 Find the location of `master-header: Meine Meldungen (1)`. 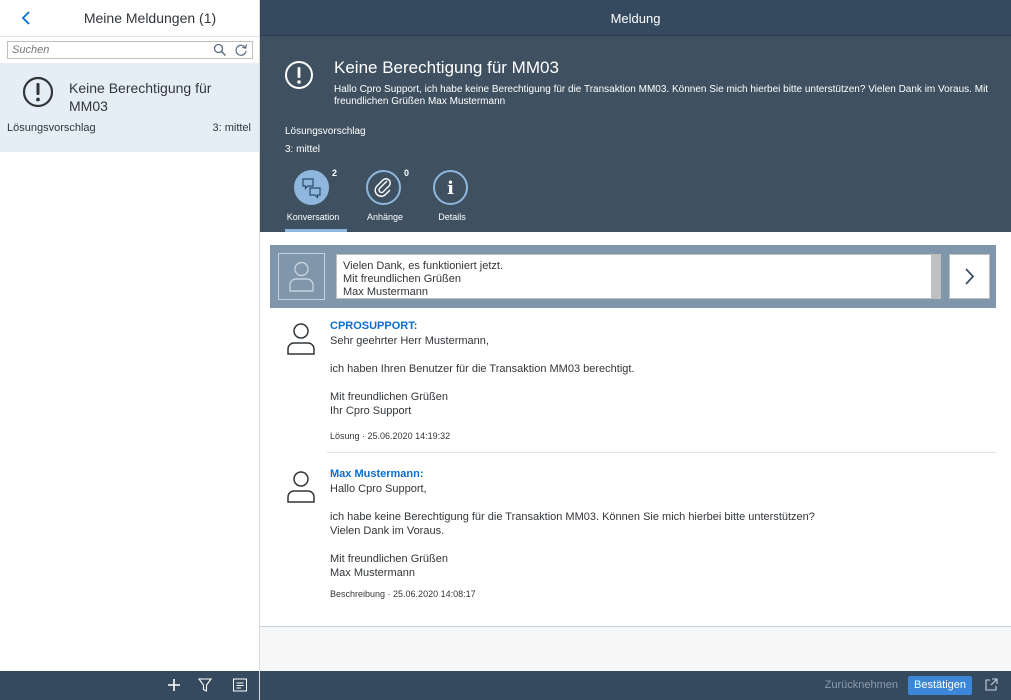

master-header: Meine Meldungen (1) is located at coordinates (129, 18).